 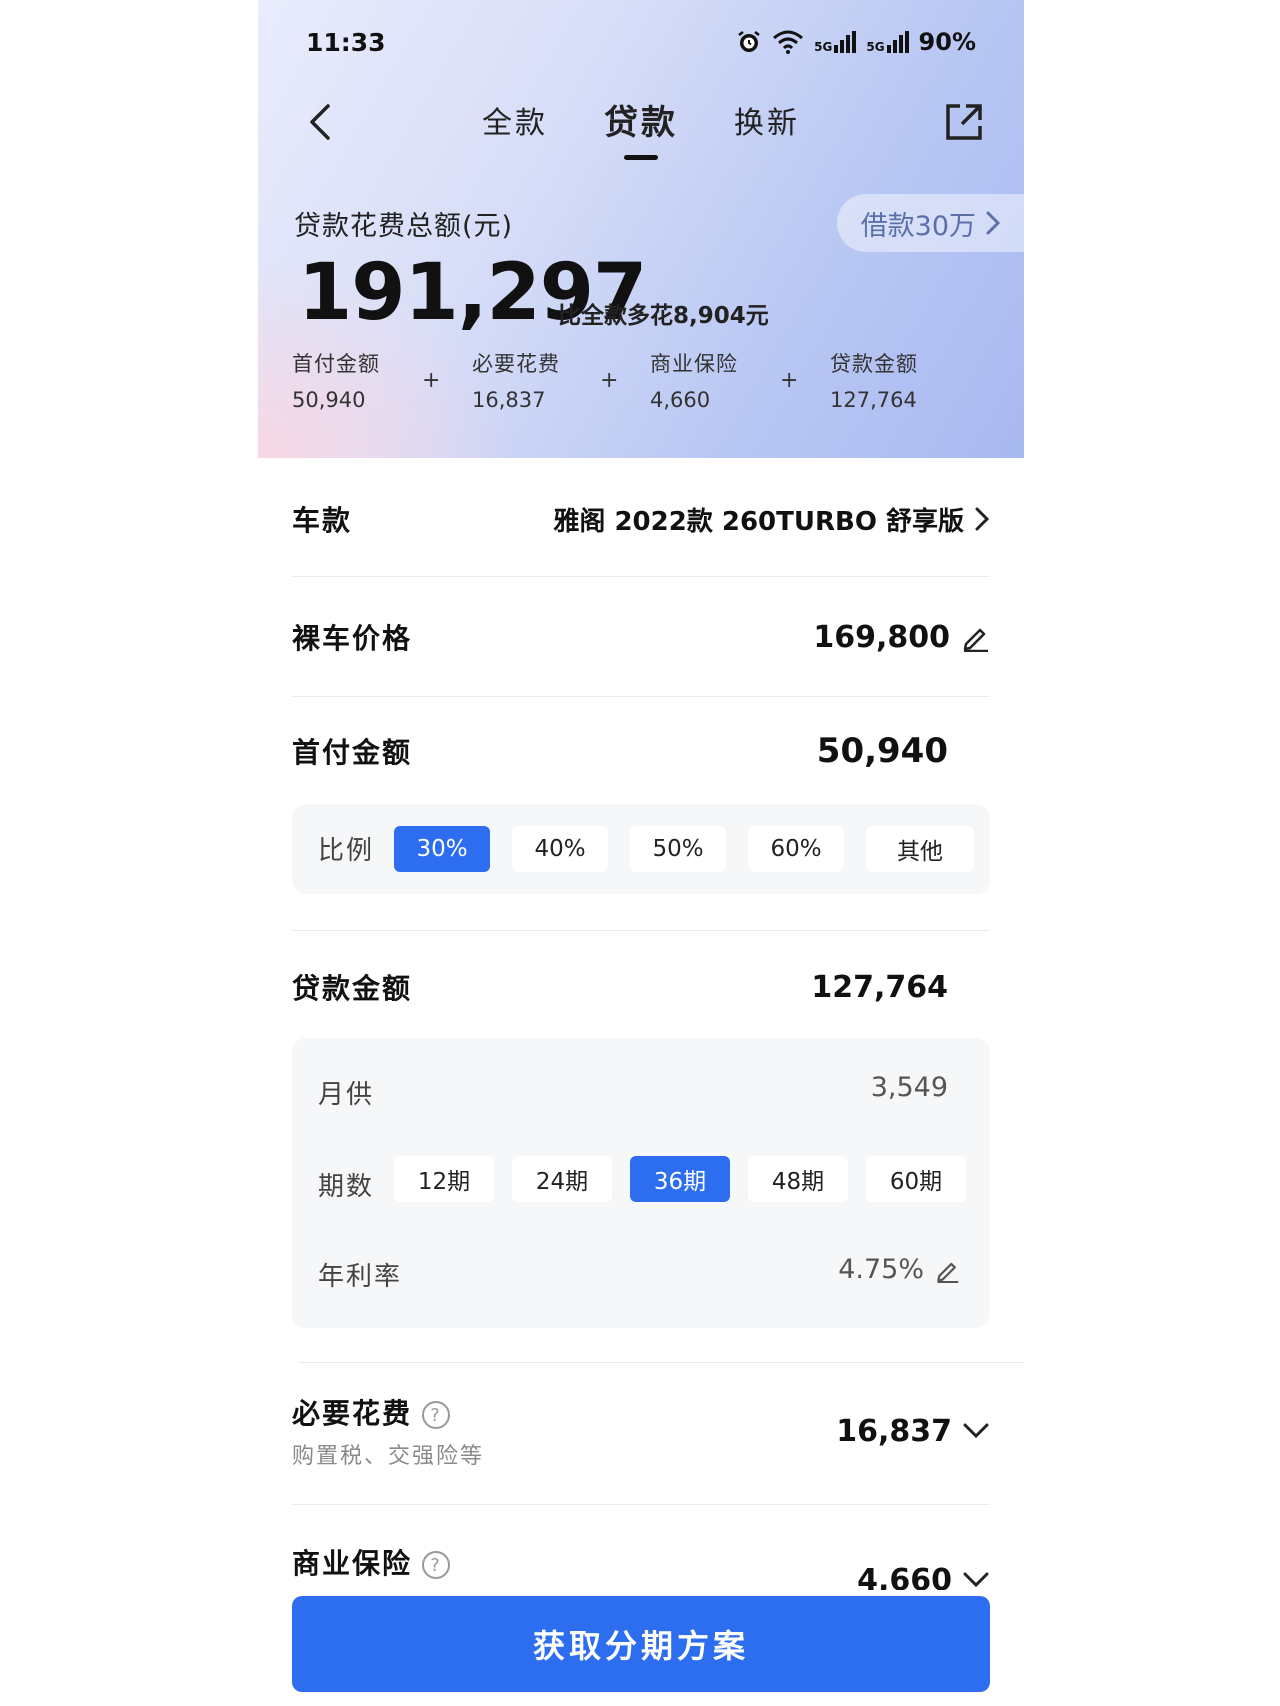 What do you see at coordinates (663, 316) in the screenshot?
I see `extra-cost-vs-full: 比全款多花8,904元` at bounding box center [663, 316].